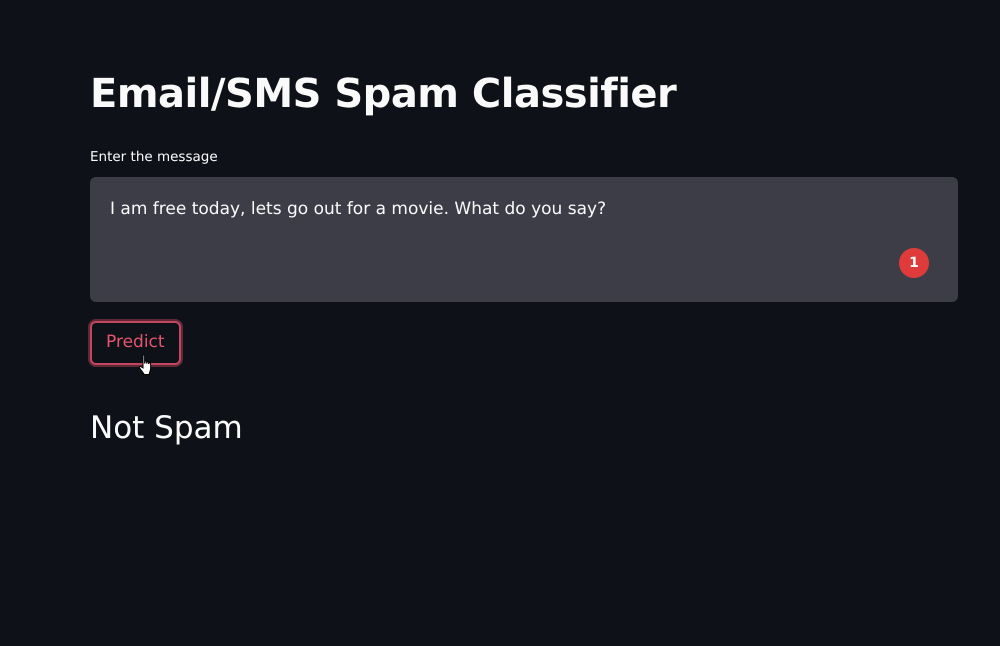 This screenshot has height=646, width=1000. I want to click on result-text: Not Spam, so click(167, 428).